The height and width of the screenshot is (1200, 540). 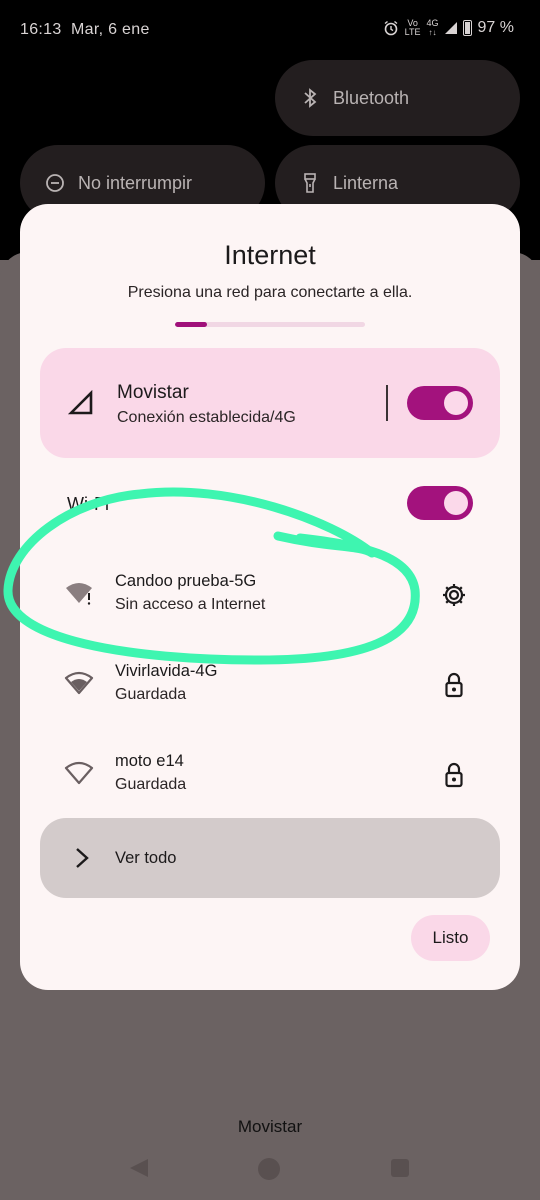 What do you see at coordinates (387, 403) in the screenshot?
I see `cellular-divider` at bounding box center [387, 403].